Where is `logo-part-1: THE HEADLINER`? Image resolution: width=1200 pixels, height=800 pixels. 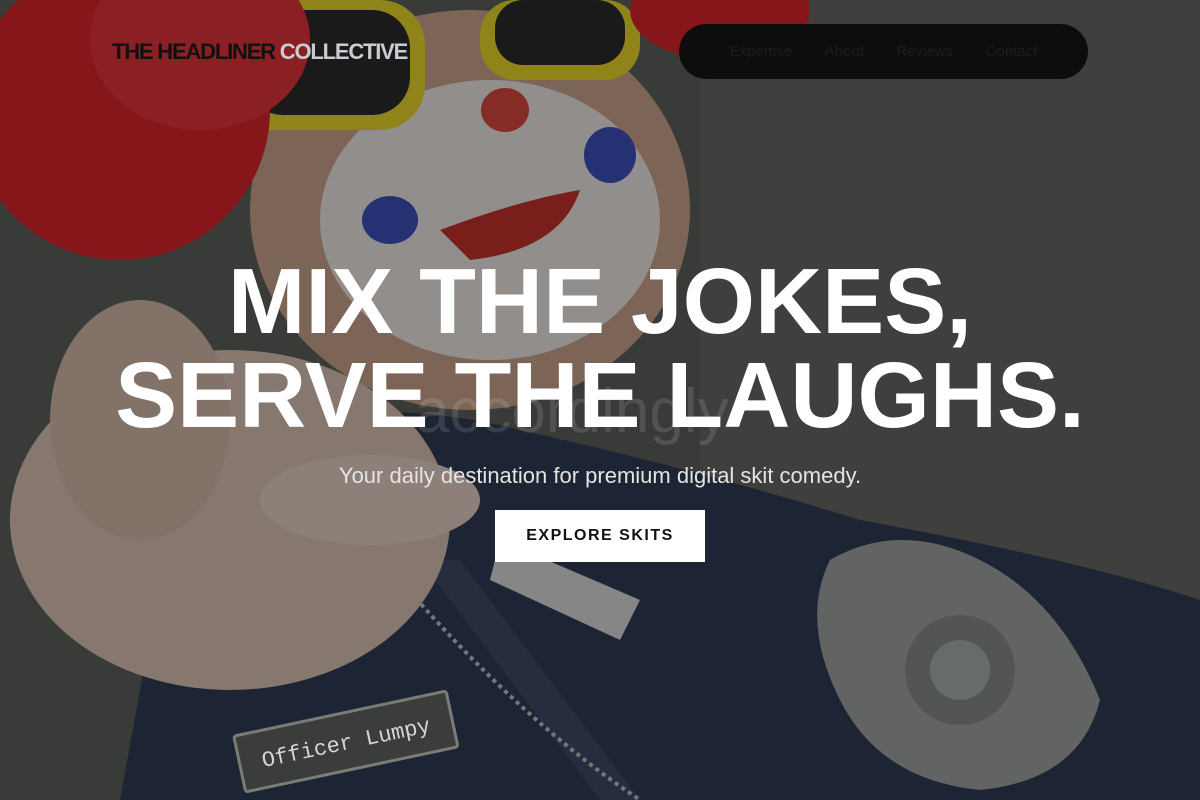 logo-part-1: THE HEADLINER is located at coordinates (194, 51).